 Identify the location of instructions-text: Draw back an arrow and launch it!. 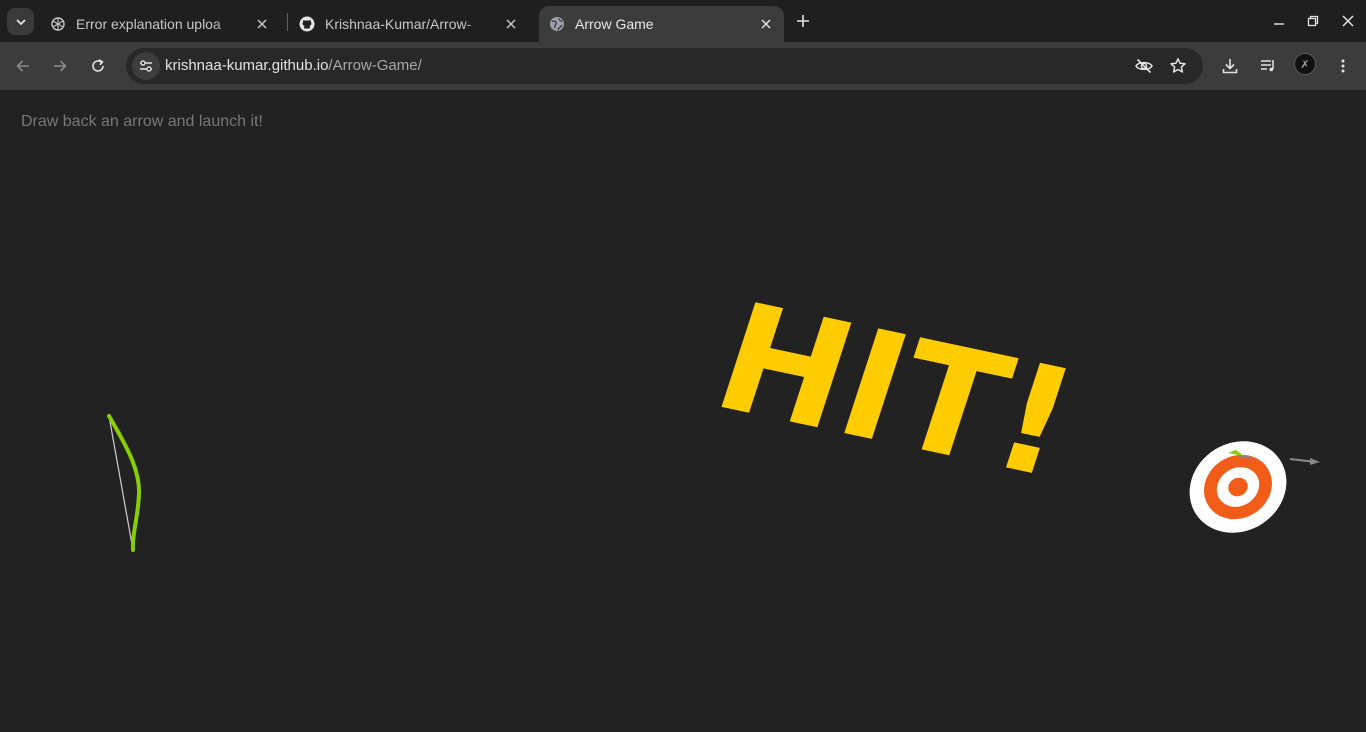
(142, 121).